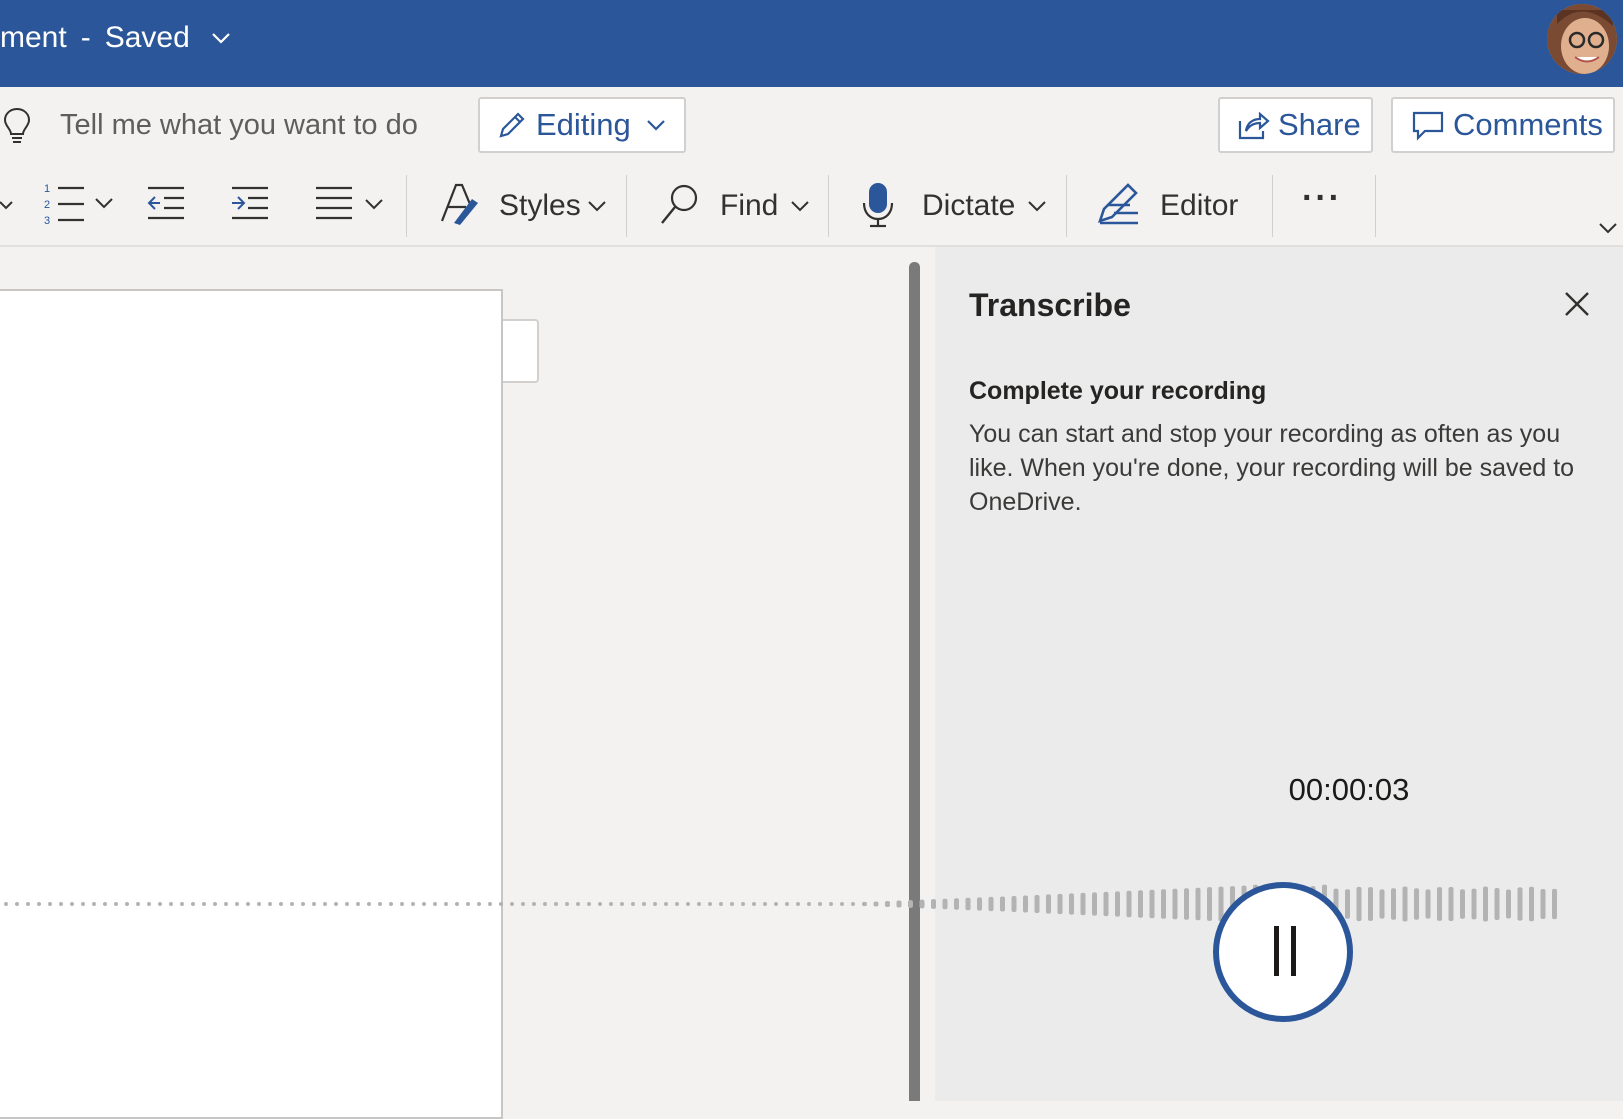  Describe the element at coordinates (811, 43) in the screenshot. I see `title-bar: ment - Saved` at that location.